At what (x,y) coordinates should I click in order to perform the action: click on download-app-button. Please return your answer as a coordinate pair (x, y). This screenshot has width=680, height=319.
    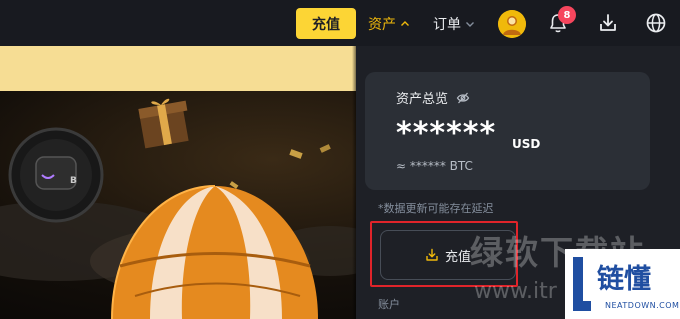
    Looking at the image, I should click on (608, 23).